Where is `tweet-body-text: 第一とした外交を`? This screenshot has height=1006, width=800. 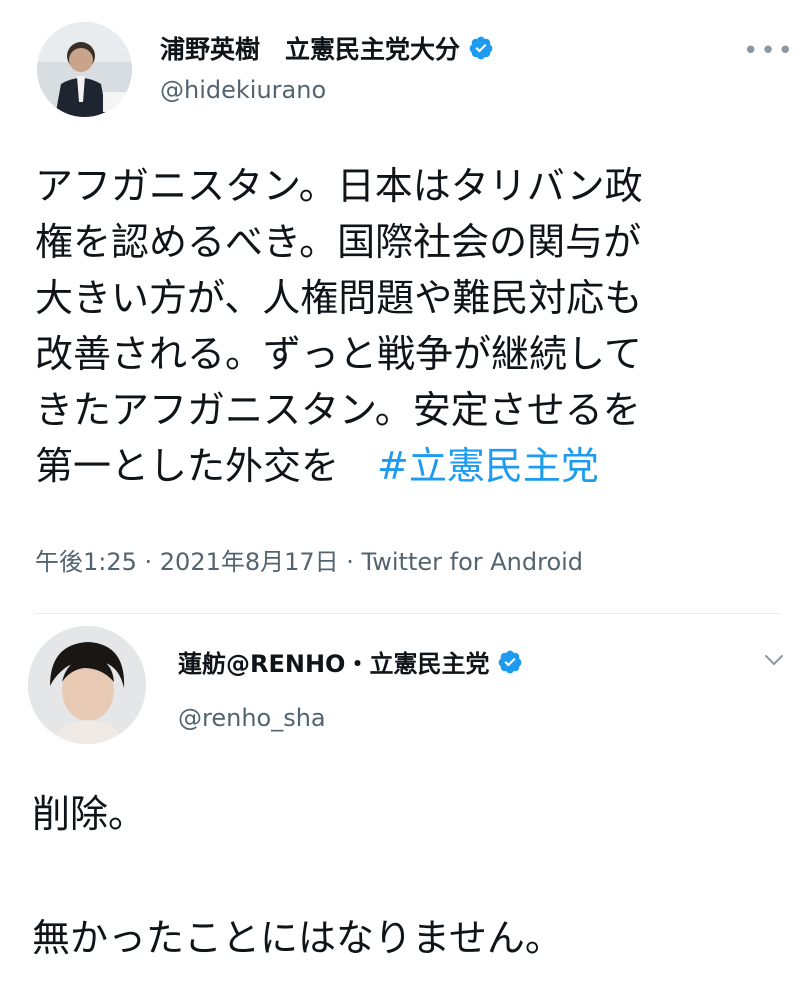 tweet-body-text: 第一とした外交を is located at coordinates (206, 466).